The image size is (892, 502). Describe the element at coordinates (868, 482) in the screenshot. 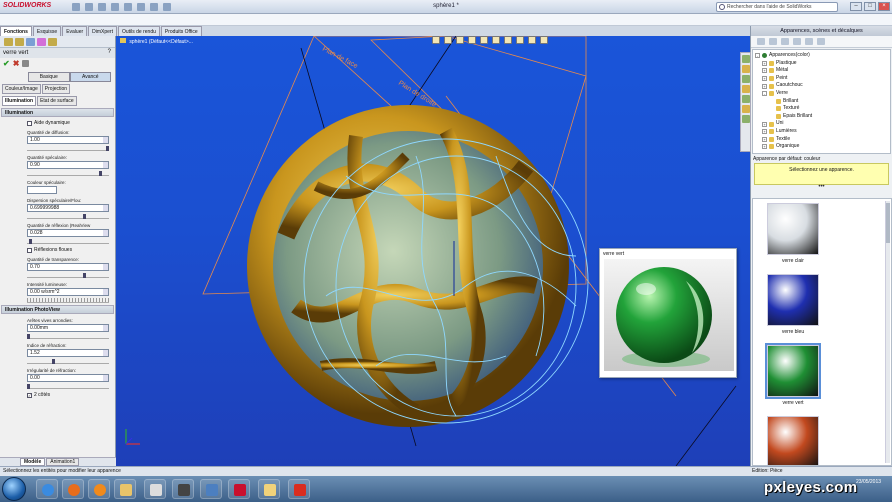

I see `system-clock: 23/05/2013` at that location.